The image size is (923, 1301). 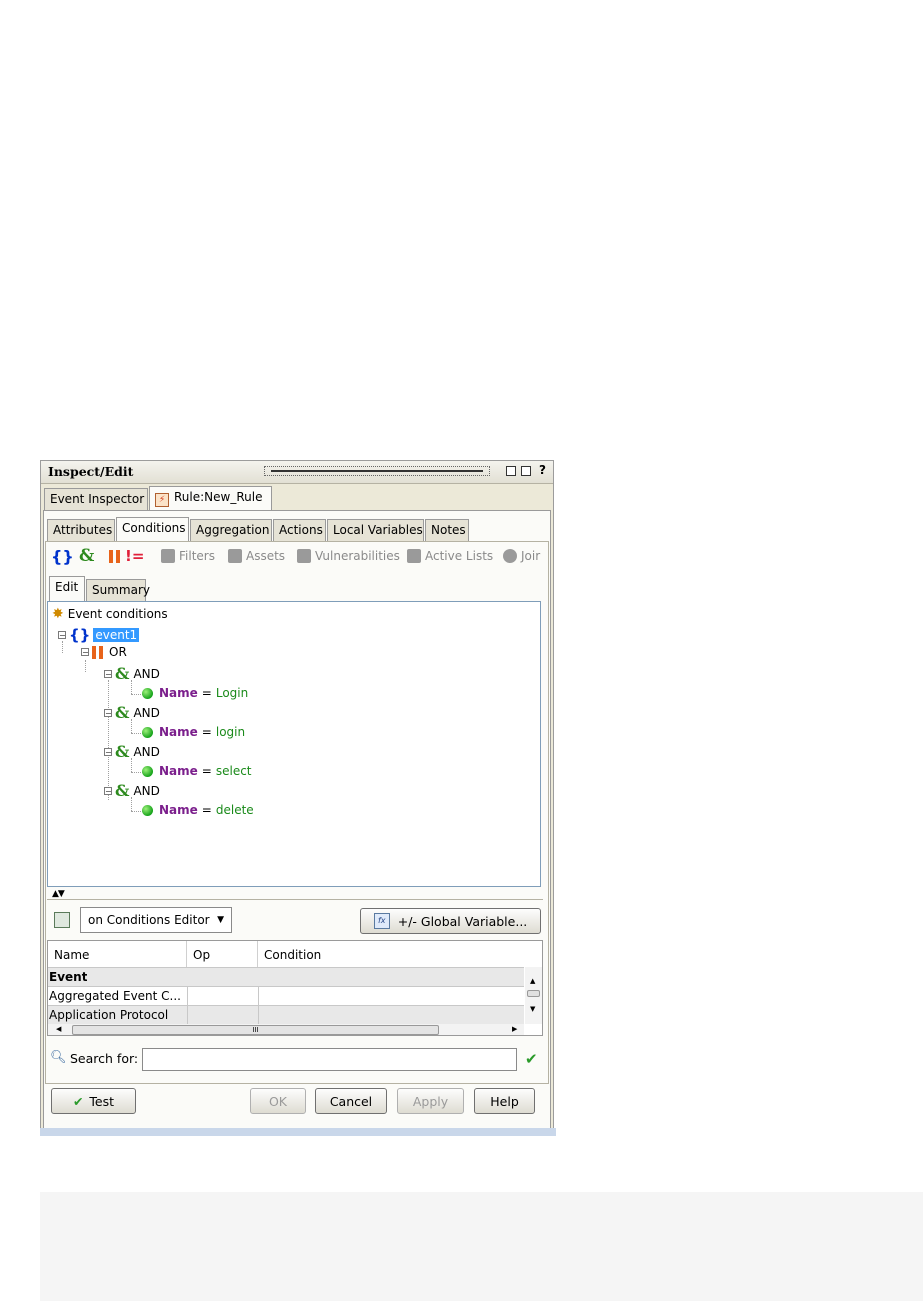 I want to click on apply-button: Apply, so click(x=430, y=1101).